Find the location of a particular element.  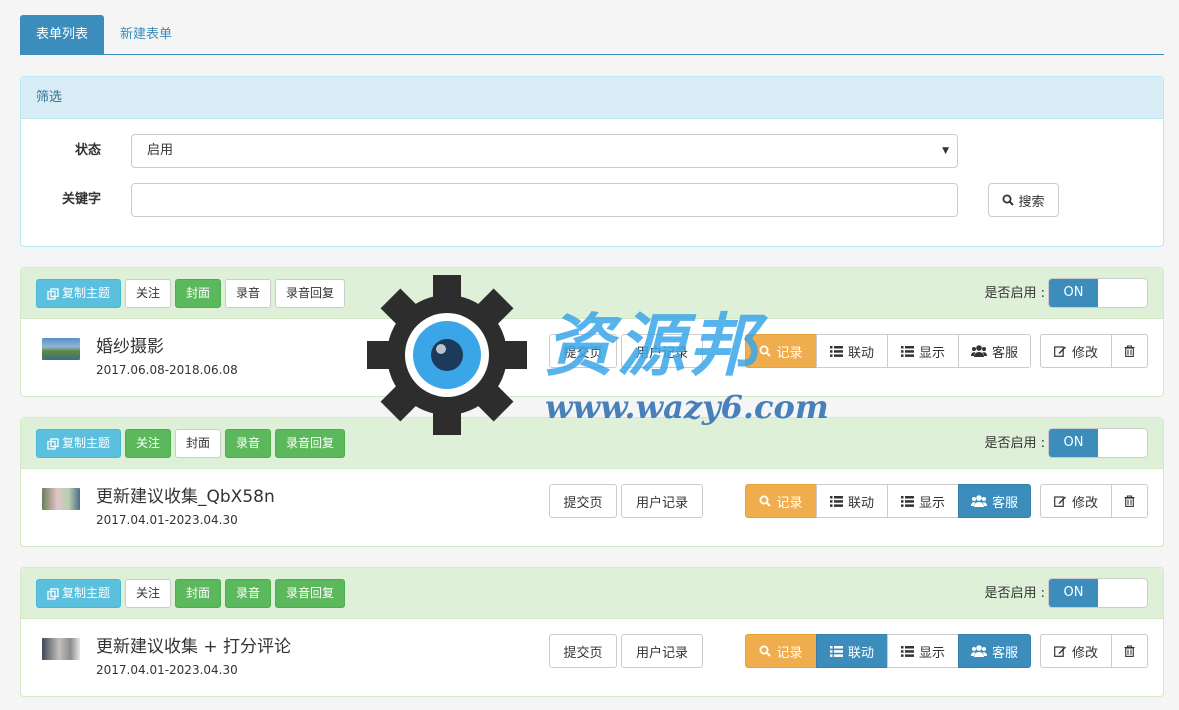

tab-bar: 表单列表 新建表单 is located at coordinates (592, 35).